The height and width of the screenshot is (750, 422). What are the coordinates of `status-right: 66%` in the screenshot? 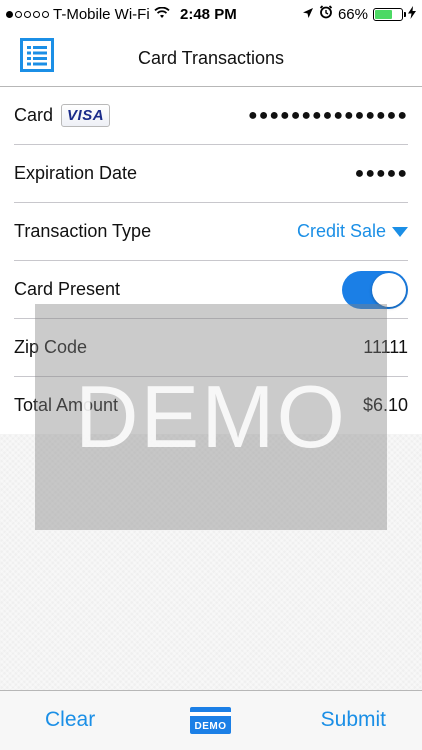 It's located at (359, 14).